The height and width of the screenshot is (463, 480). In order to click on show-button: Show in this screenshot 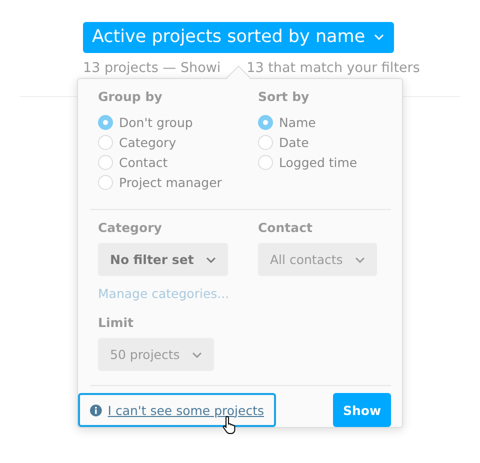, I will do `click(362, 410)`.